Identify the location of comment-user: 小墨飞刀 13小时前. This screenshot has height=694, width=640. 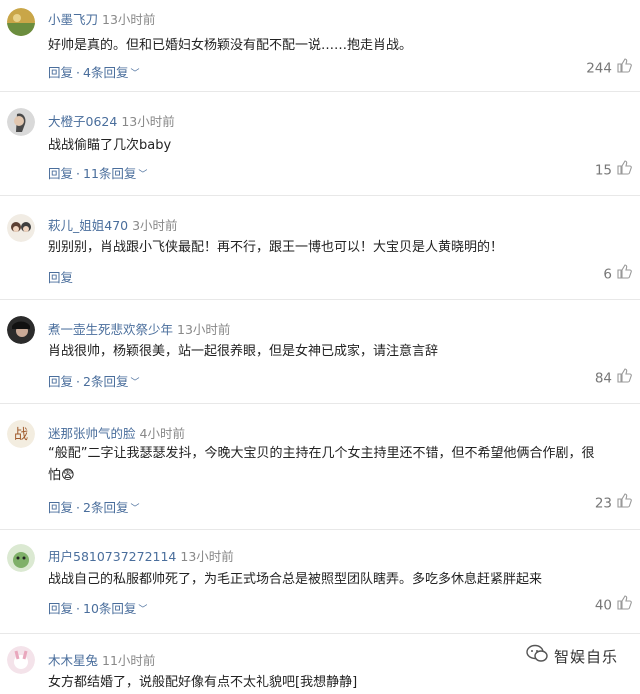
(101, 18).